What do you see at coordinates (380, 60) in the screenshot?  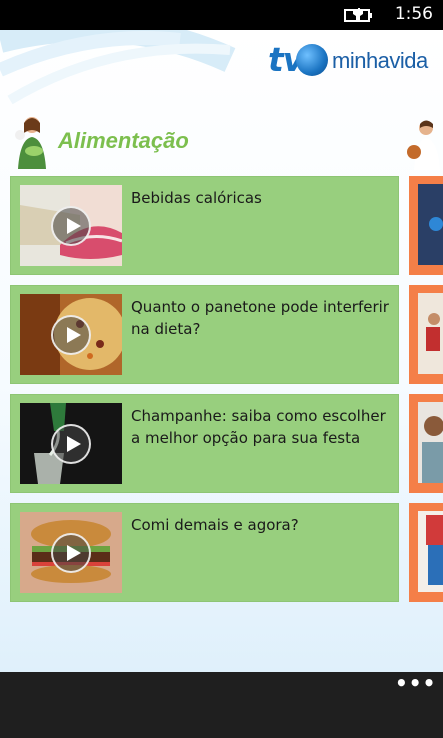 I see `logo-text: minhavida` at bounding box center [380, 60].